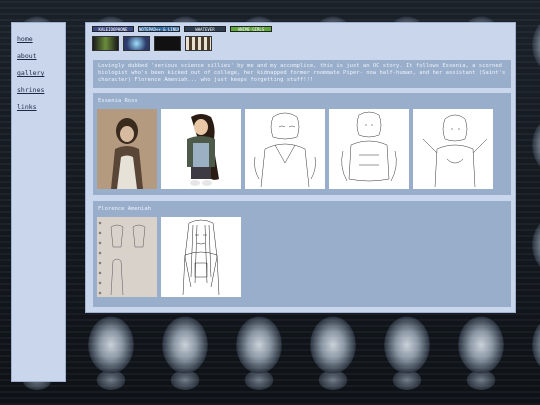  I want to click on button-88x31-4: ANIME GIRLS, so click(251, 29).